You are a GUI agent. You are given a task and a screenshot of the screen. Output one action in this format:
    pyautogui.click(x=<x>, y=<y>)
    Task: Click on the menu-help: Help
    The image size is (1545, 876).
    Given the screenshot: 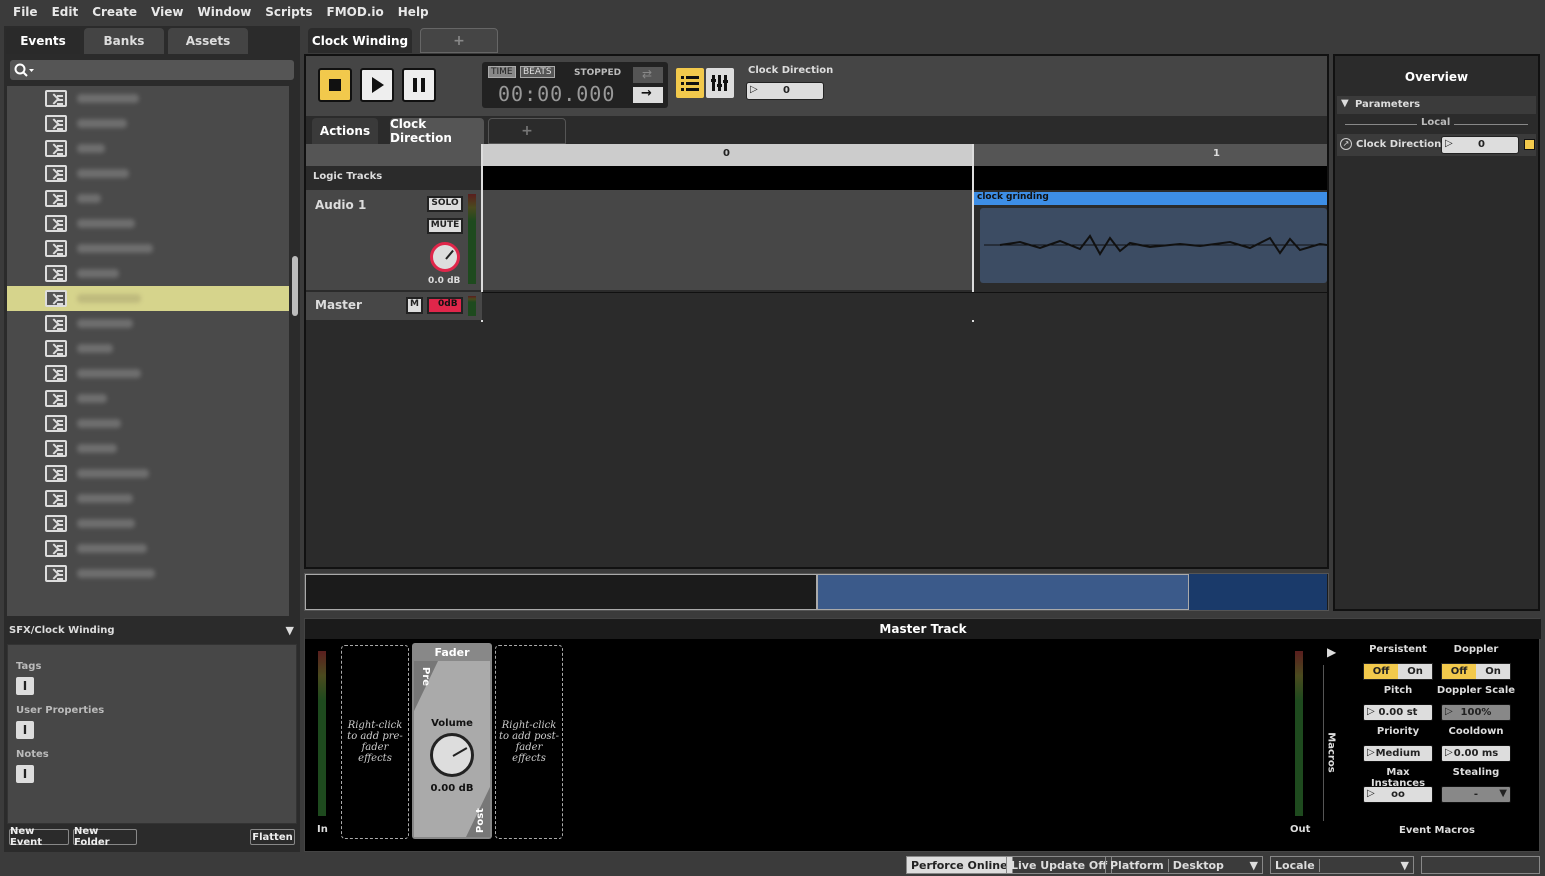 What is the action you would take?
    pyautogui.click(x=413, y=12)
    